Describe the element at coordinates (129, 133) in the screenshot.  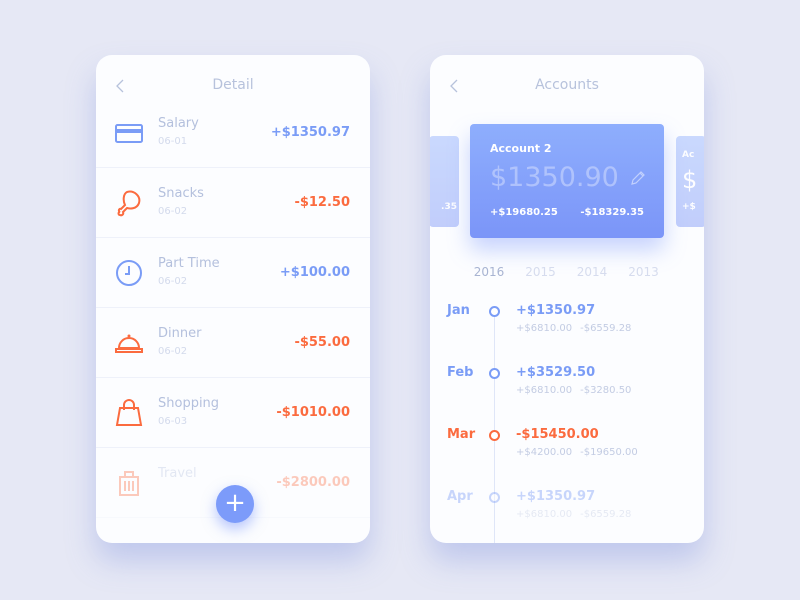
I see `credit-card-icon` at that location.